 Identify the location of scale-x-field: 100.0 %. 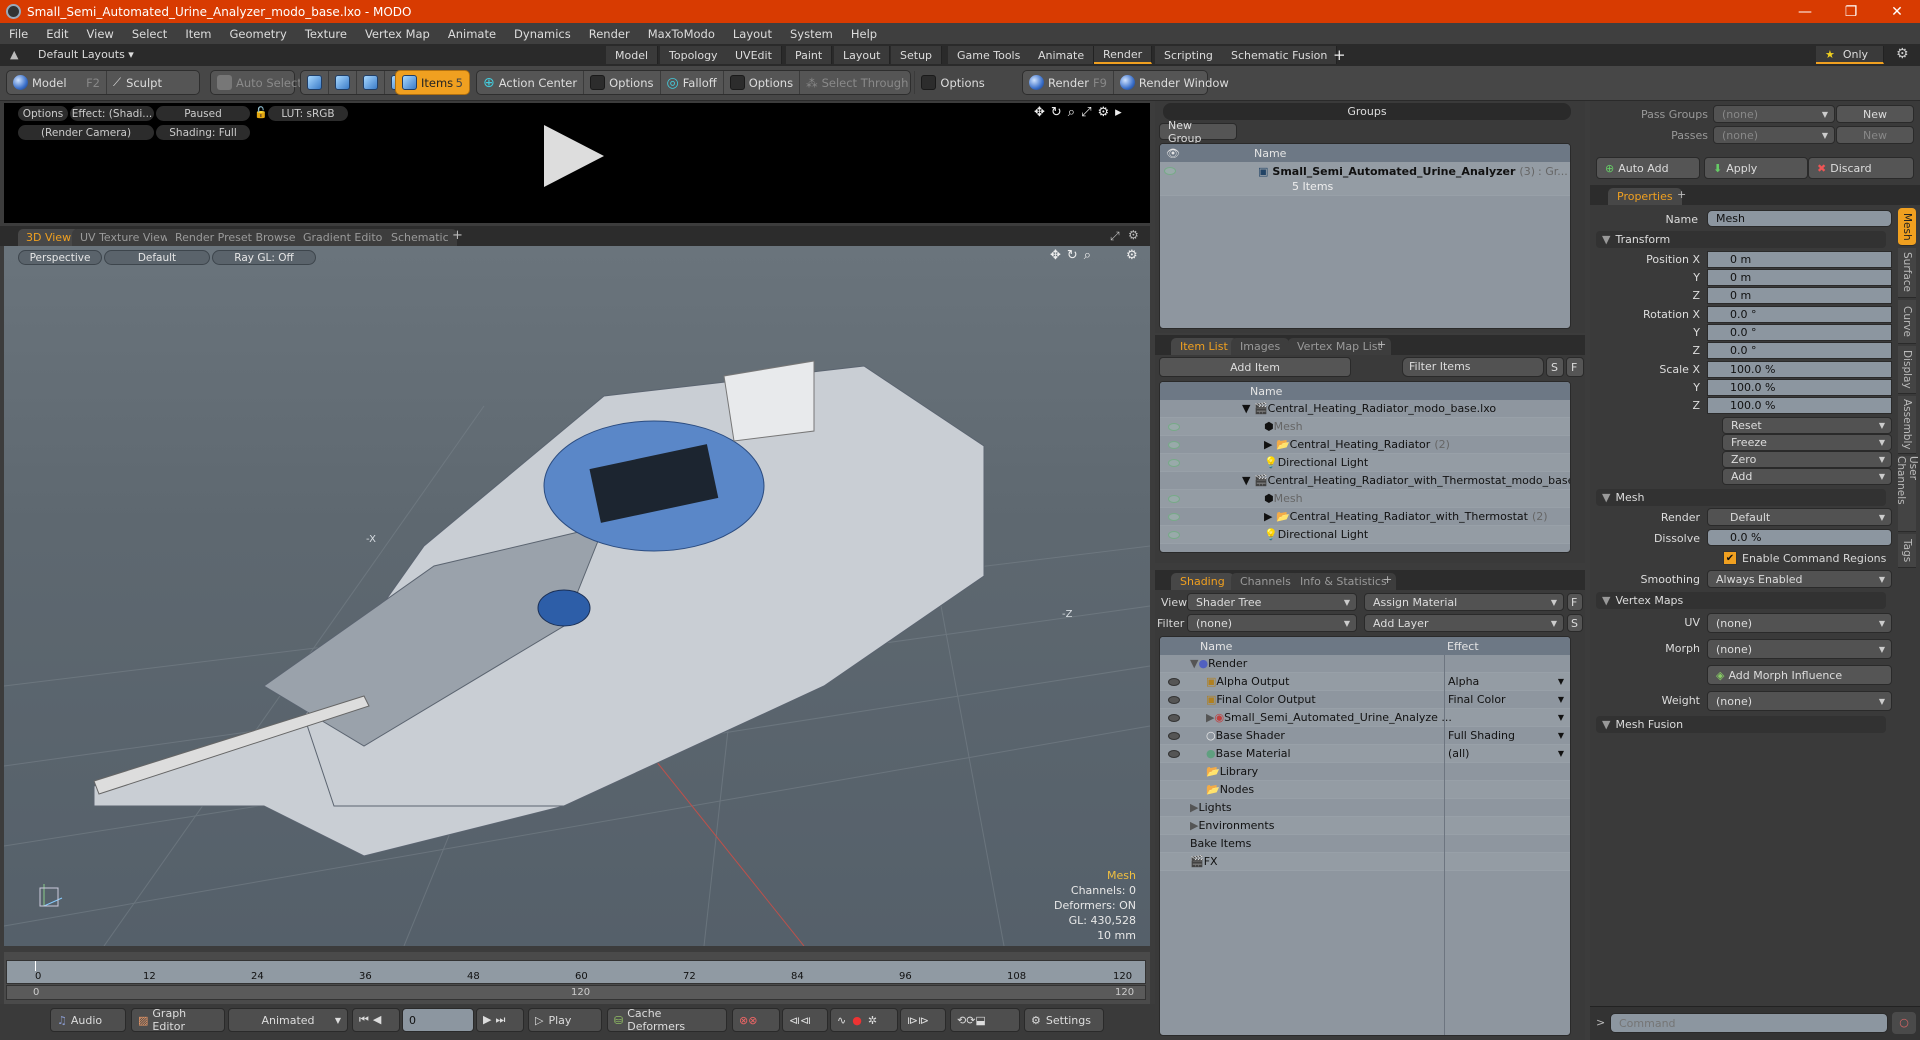
(1799, 369).